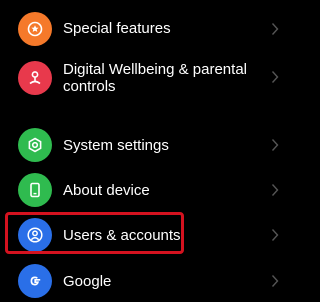  Describe the element at coordinates (35, 78) in the screenshot. I see `wellbeing-person-icon` at that location.